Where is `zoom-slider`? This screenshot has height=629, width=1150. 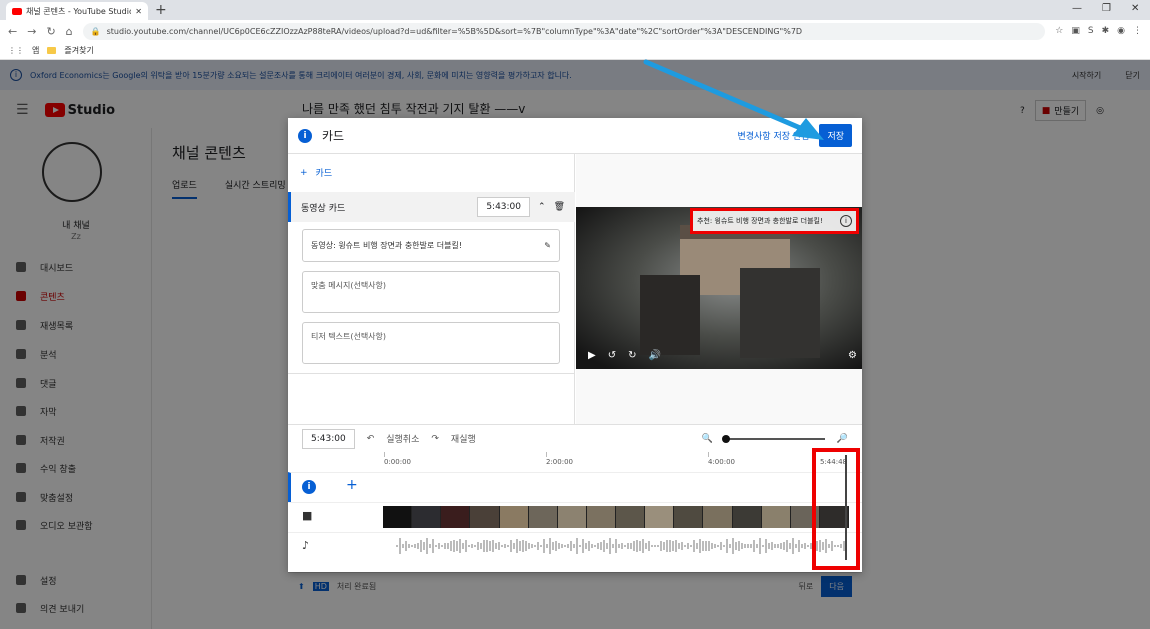
zoom-slider is located at coordinates (773, 438).